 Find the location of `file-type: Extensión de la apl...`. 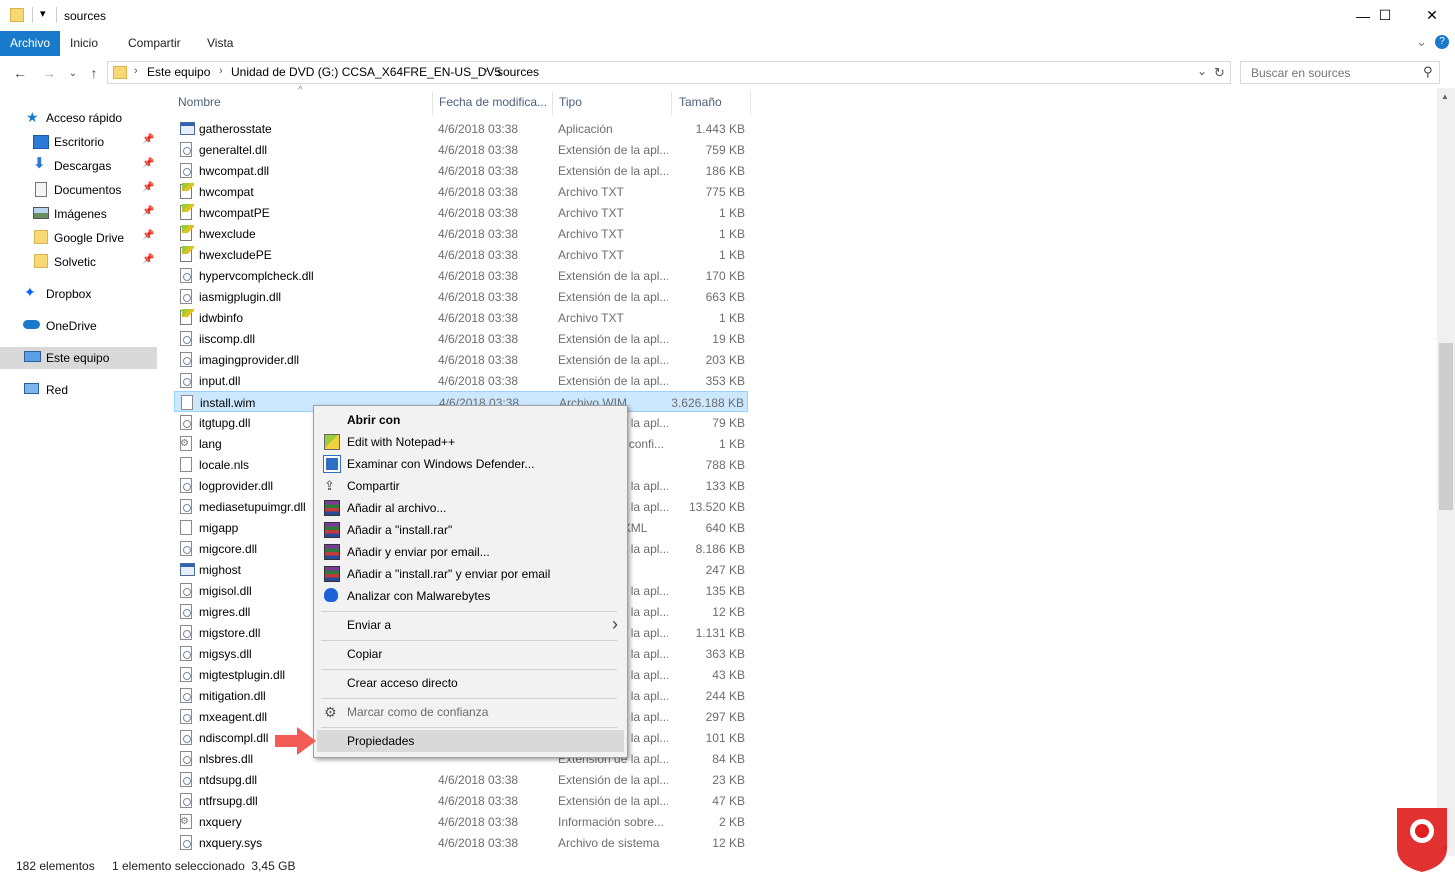

file-type: Extensión de la apl... is located at coordinates (613, 780).